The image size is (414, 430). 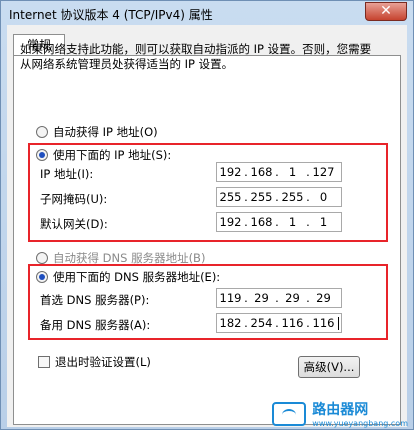 I want to click on watermark-text: 路由器网, so click(x=340, y=410).